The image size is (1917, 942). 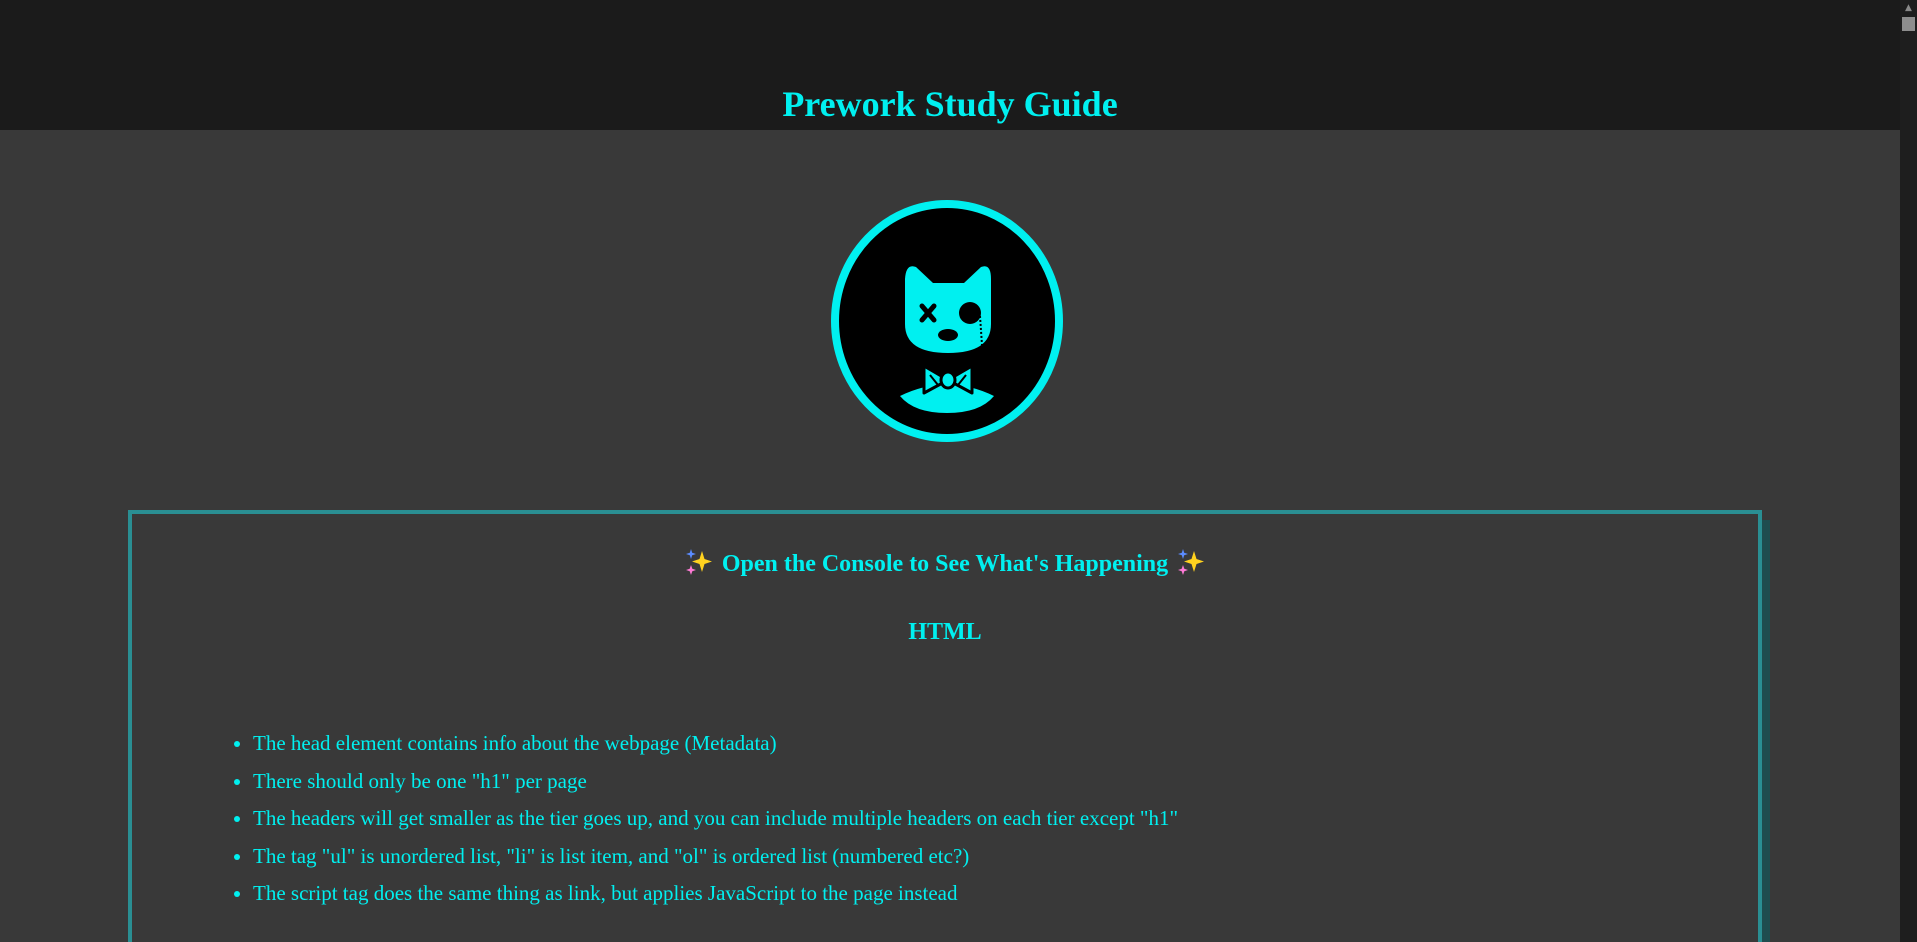 I want to click on scrollbar-thumb, so click(x=1908, y=24).